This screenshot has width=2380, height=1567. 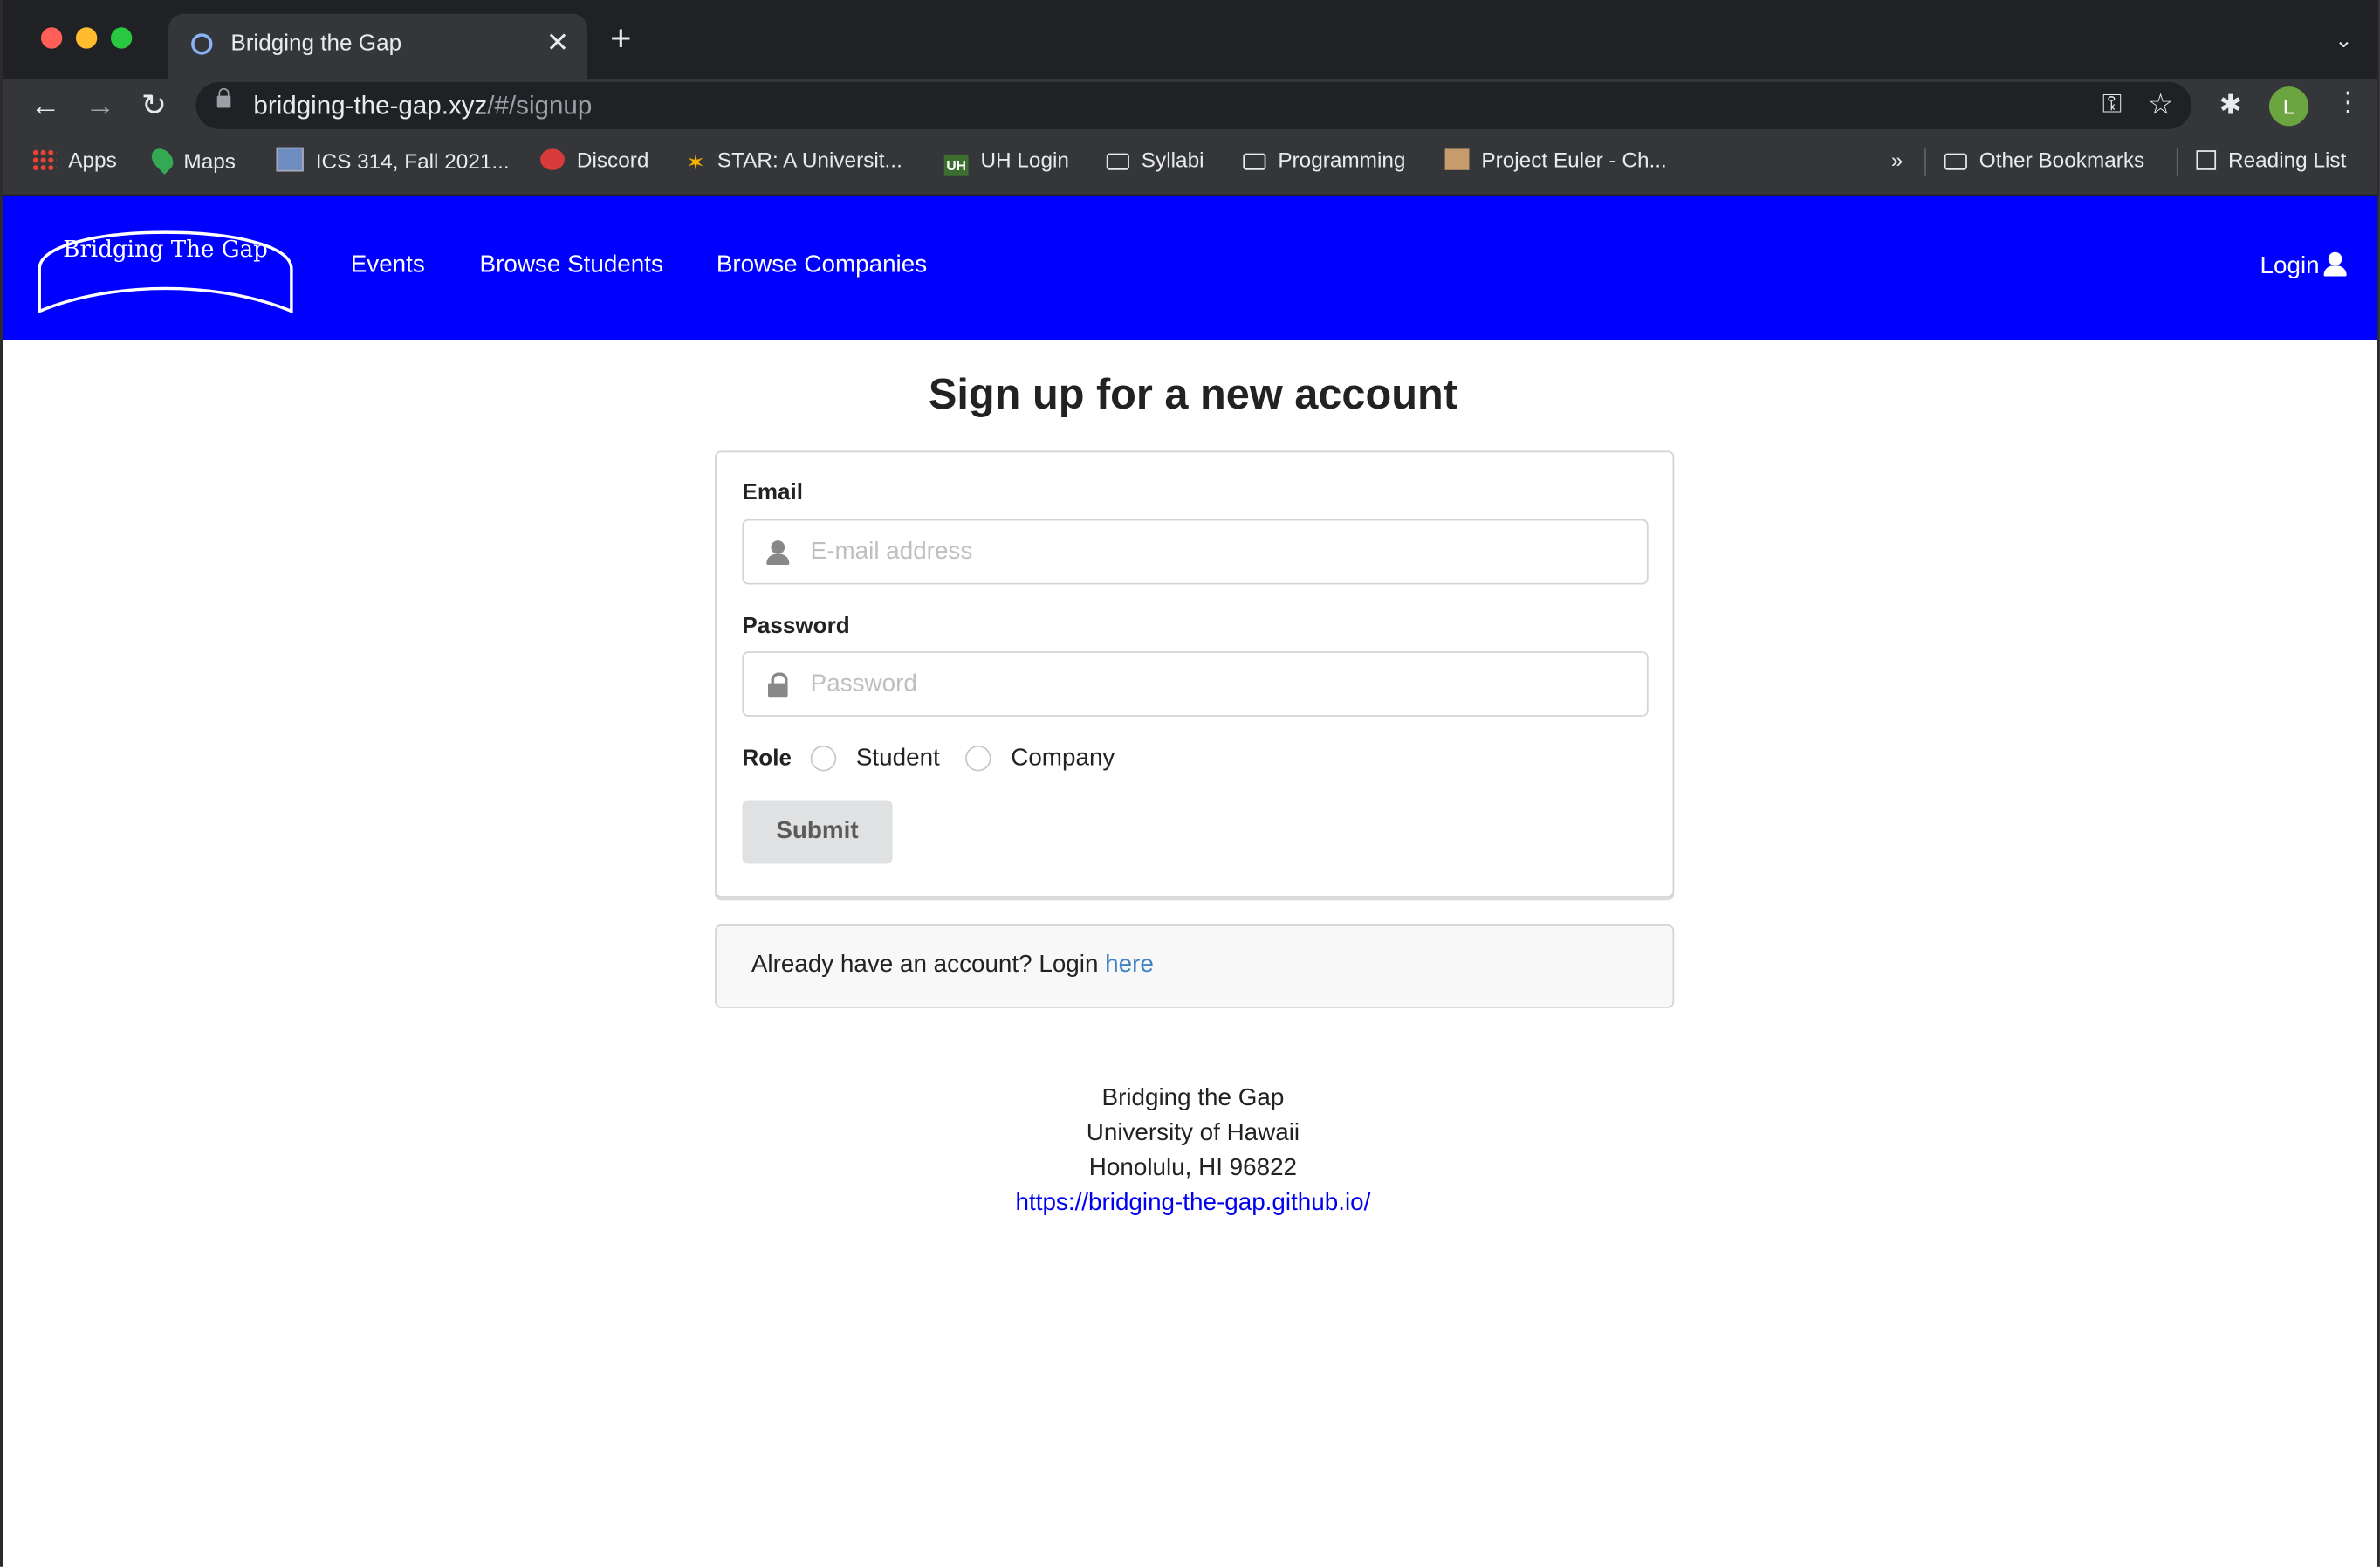 What do you see at coordinates (1193, 105) in the screenshot?
I see `address-bar: bridging-the-gap.xyz/#/signup ⚿ ☆` at bounding box center [1193, 105].